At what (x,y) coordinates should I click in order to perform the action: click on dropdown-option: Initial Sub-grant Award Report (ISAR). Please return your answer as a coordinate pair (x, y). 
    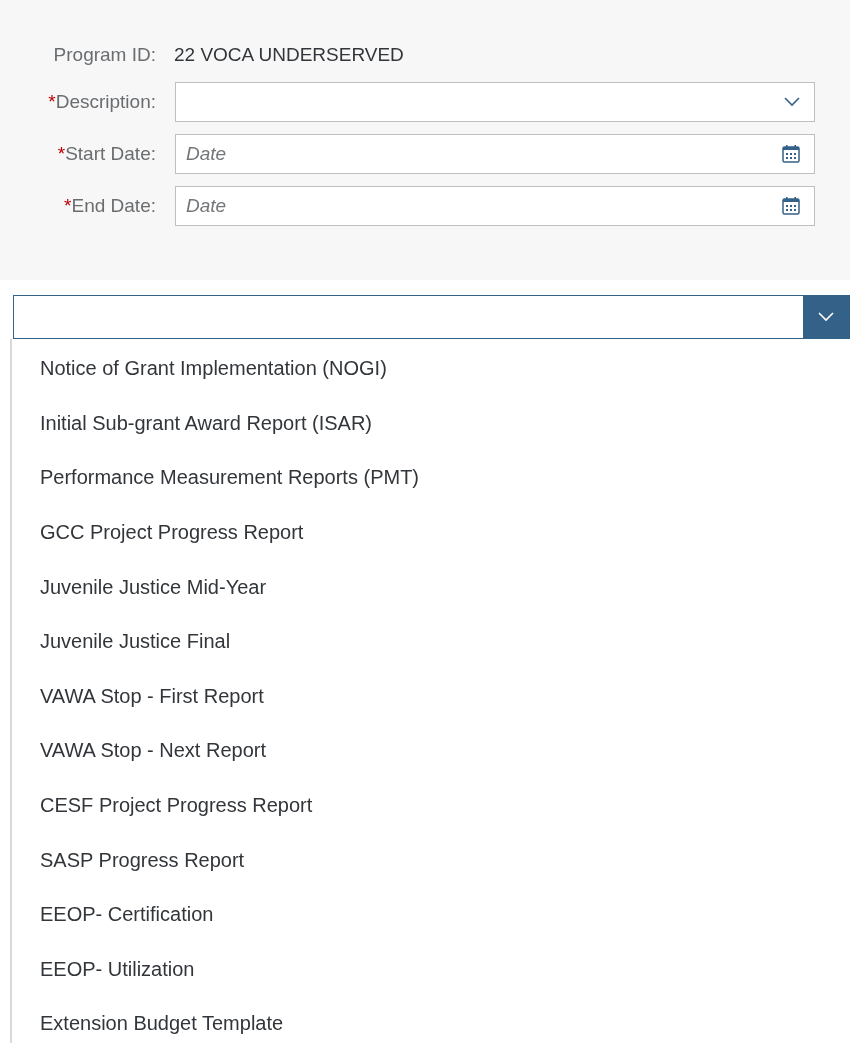
    Looking at the image, I should click on (431, 423).